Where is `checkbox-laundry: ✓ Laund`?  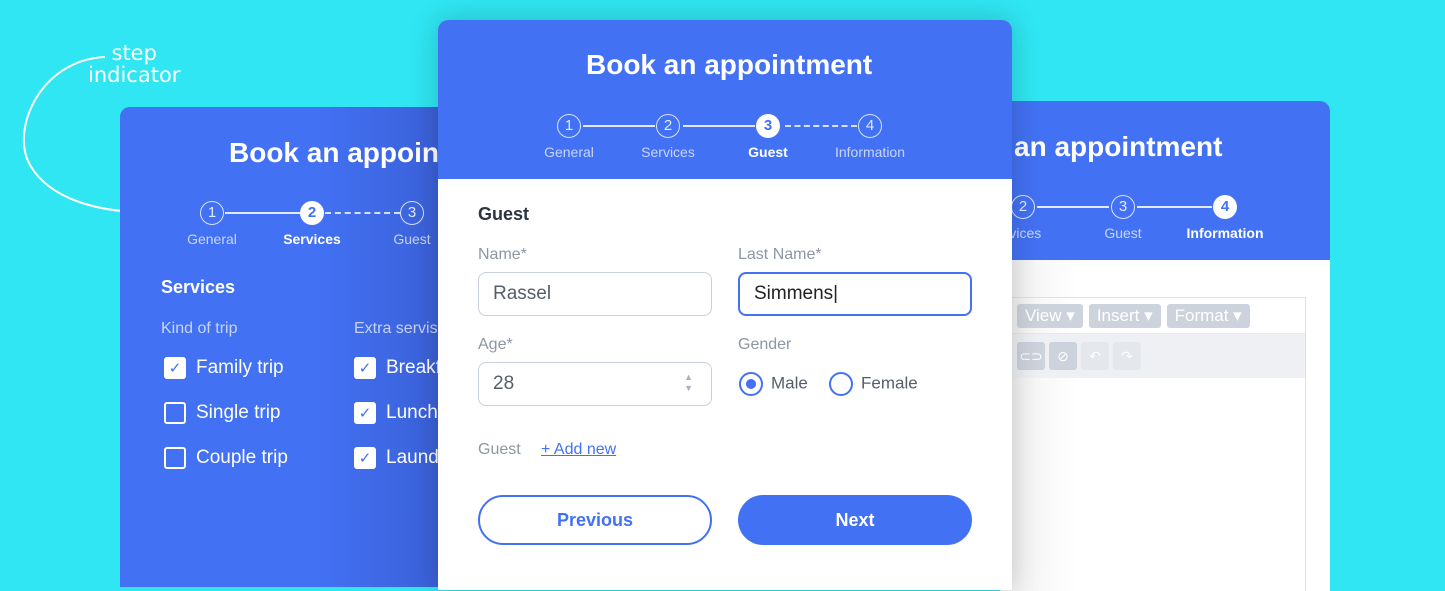 checkbox-laundry: ✓ Laund is located at coordinates (396, 458).